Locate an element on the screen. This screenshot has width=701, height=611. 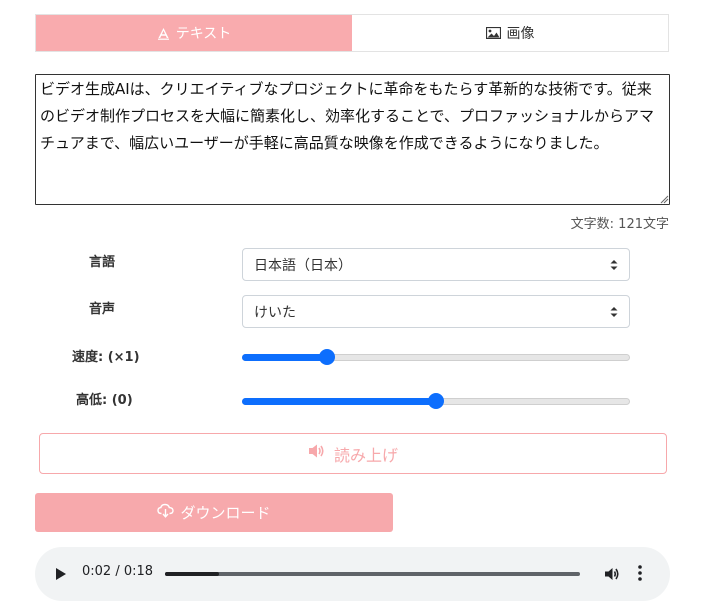
speed-label: 速度: (×1) is located at coordinates (106, 357).